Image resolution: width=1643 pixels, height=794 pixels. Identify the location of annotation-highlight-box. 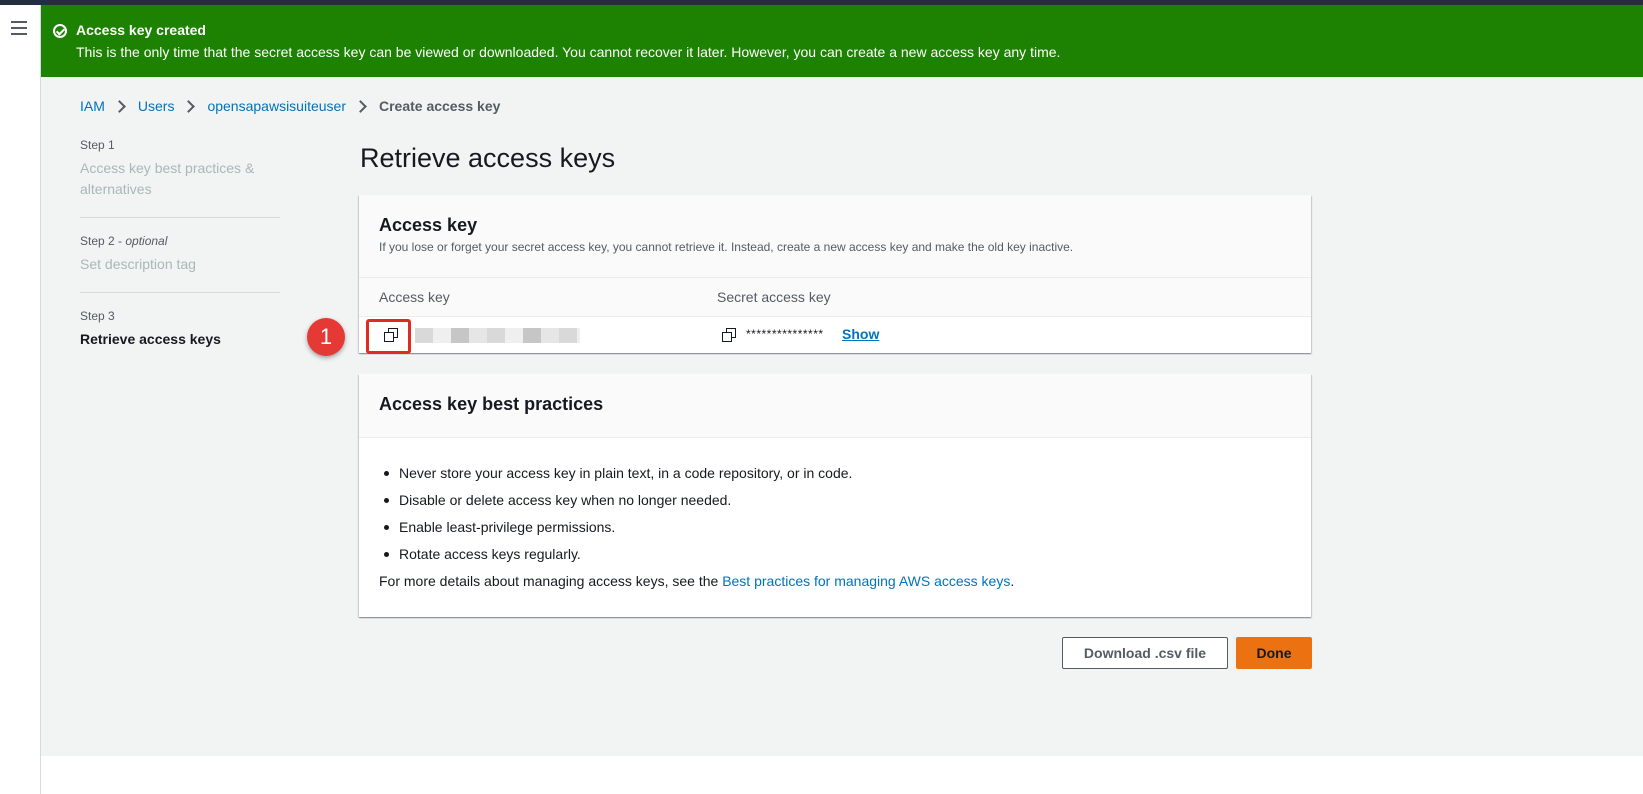
(388, 336).